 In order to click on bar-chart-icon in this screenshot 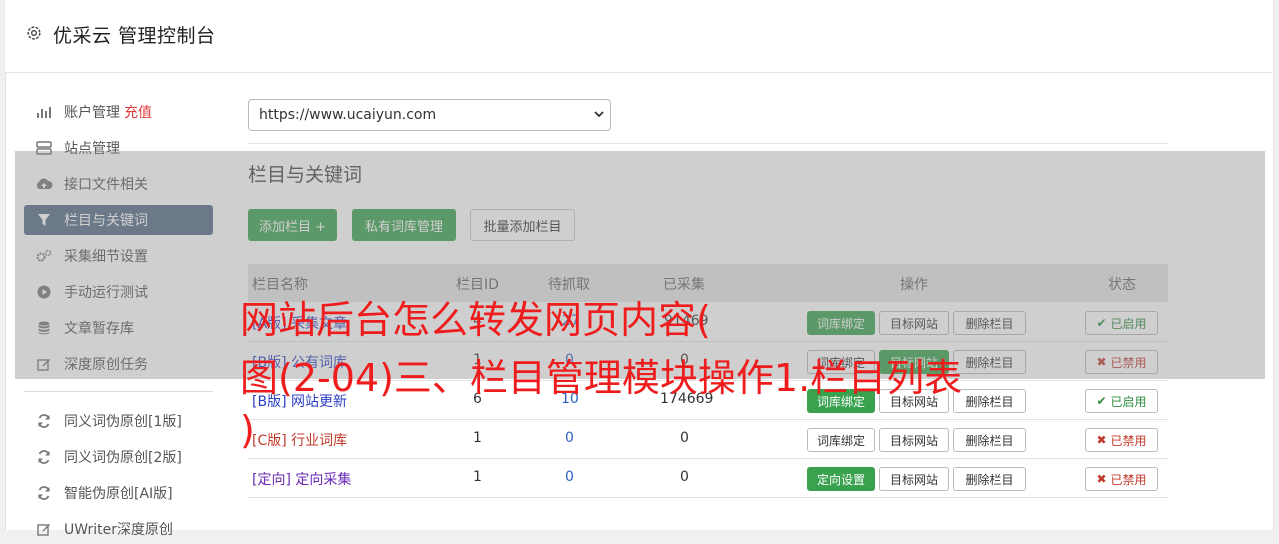, I will do `click(44, 112)`.